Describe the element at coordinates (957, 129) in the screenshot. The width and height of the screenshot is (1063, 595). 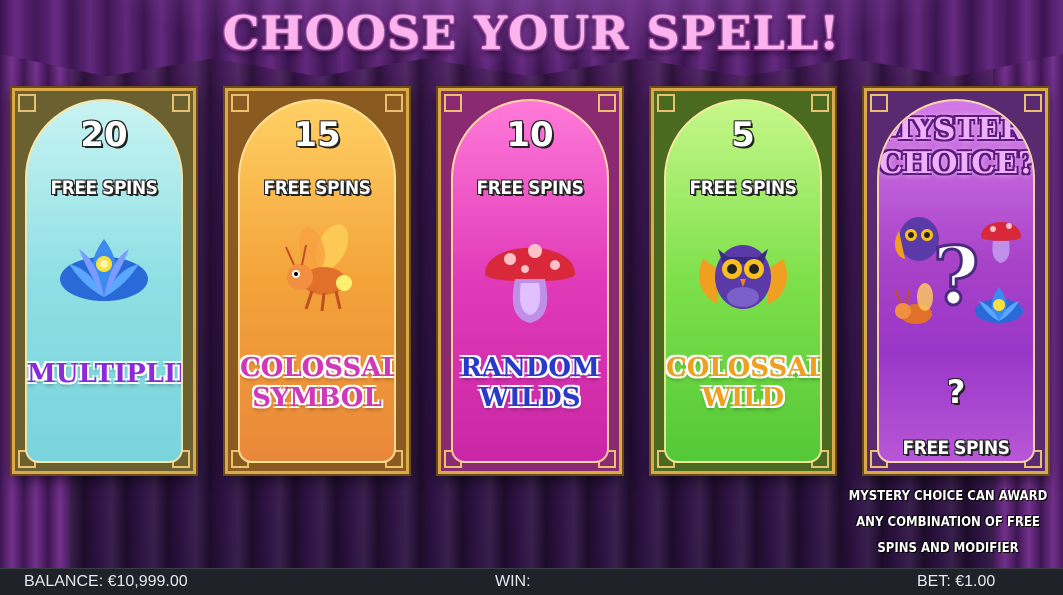
I see `mystery-title-line: MYSTERY` at that location.